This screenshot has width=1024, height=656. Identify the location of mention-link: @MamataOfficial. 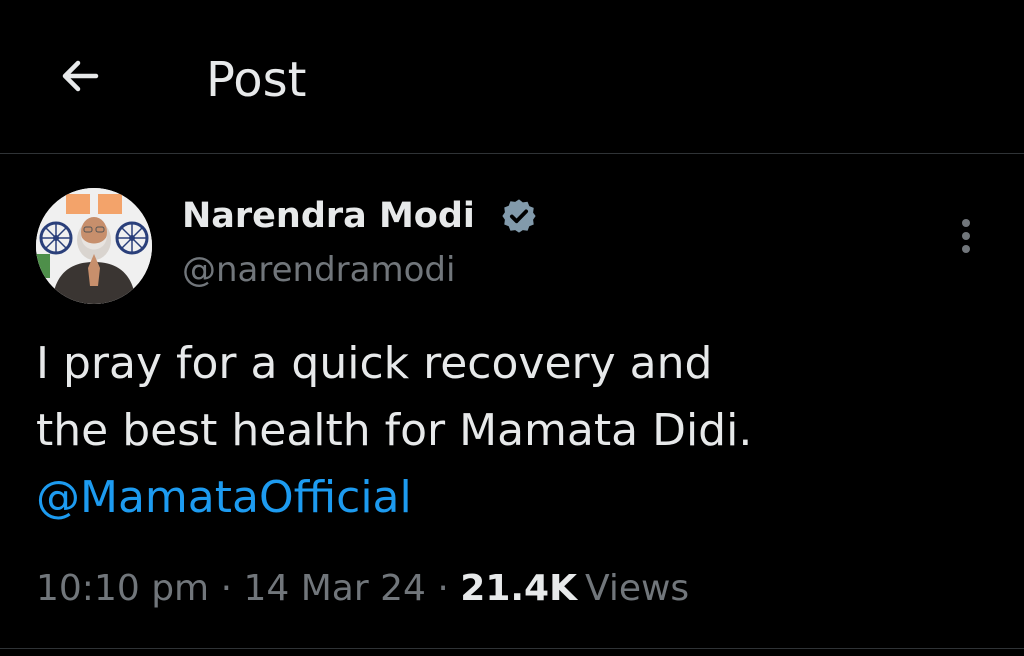
(516, 497).